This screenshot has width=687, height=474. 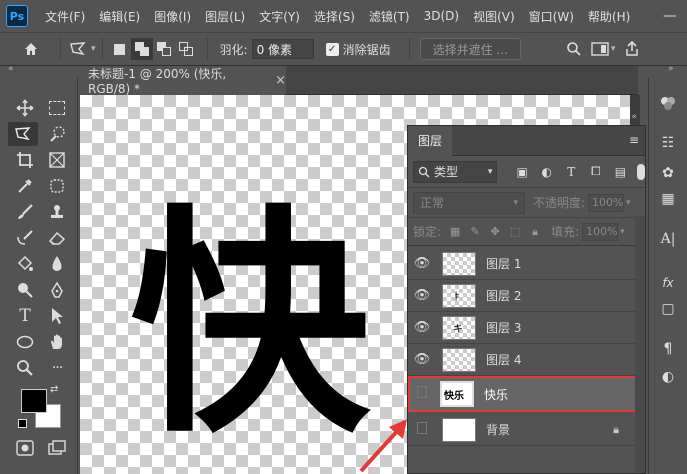 What do you see at coordinates (25, 448) in the screenshot?
I see `quick-mask-icon` at bounding box center [25, 448].